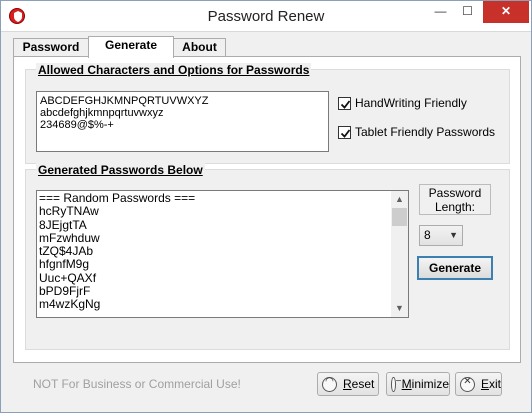 This screenshot has height=413, width=532. What do you see at coordinates (68, 277) in the screenshot?
I see `list-item: Uuc+QAXf` at bounding box center [68, 277].